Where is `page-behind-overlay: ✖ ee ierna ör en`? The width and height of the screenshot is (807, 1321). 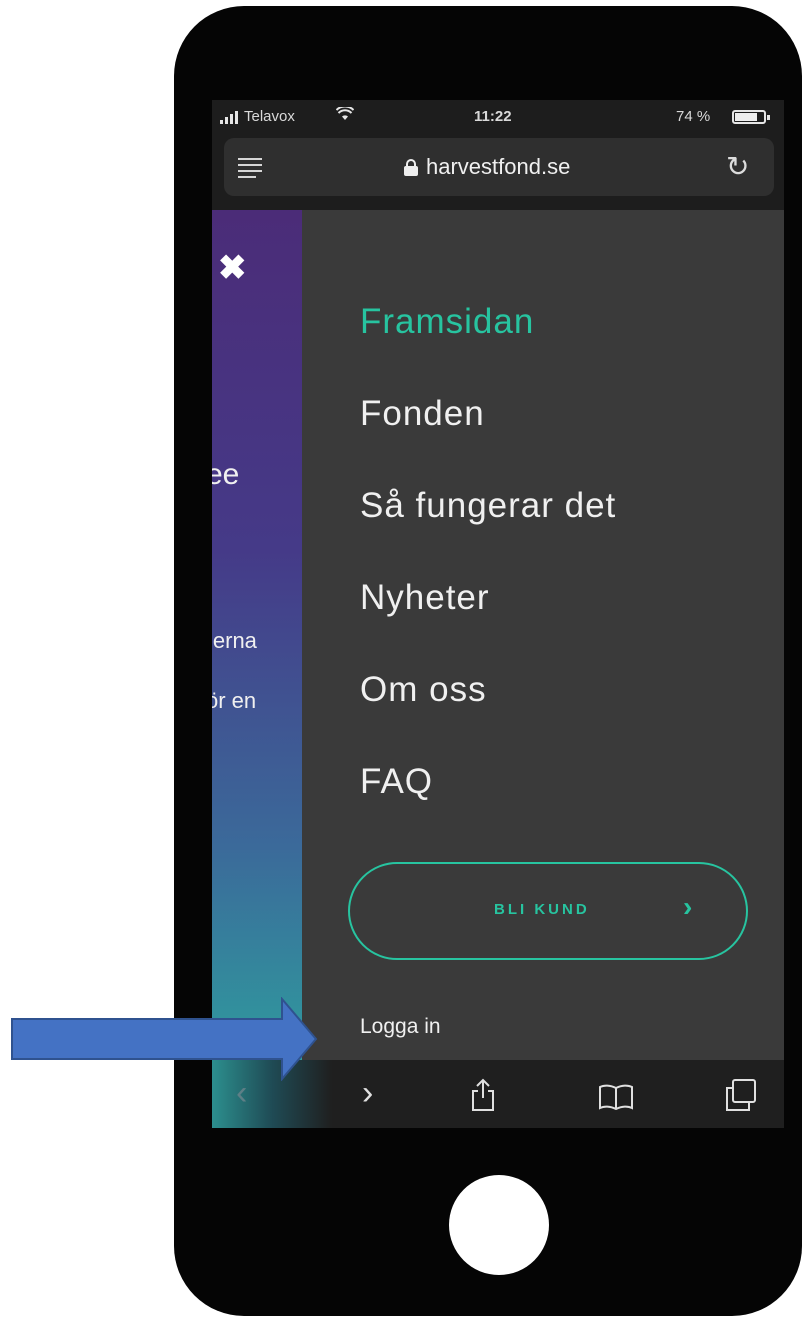 page-behind-overlay: ✖ ee ierna ör en is located at coordinates (257, 635).